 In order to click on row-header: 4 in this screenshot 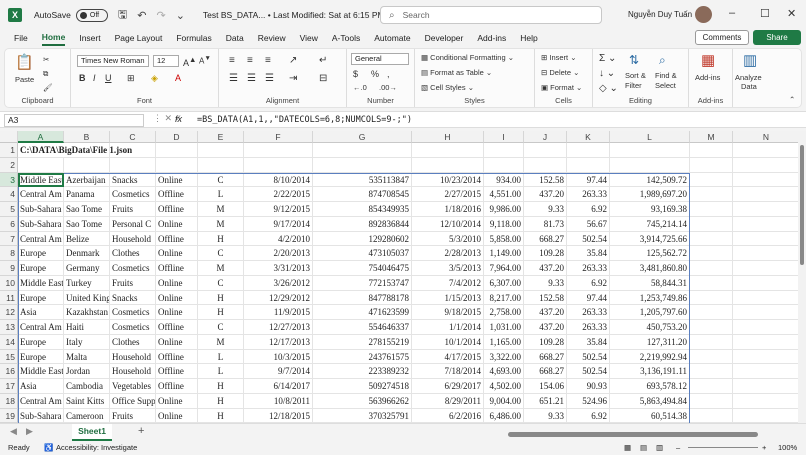, I will do `click(9, 194)`.